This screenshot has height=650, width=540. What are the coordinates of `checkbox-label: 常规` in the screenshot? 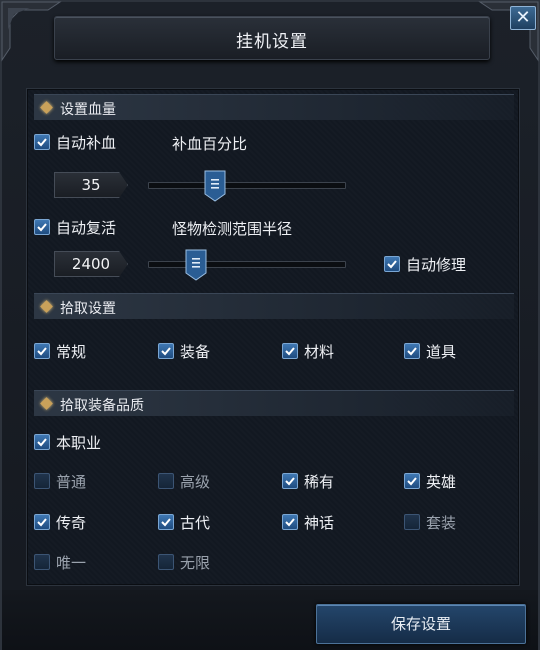 It's located at (71, 351).